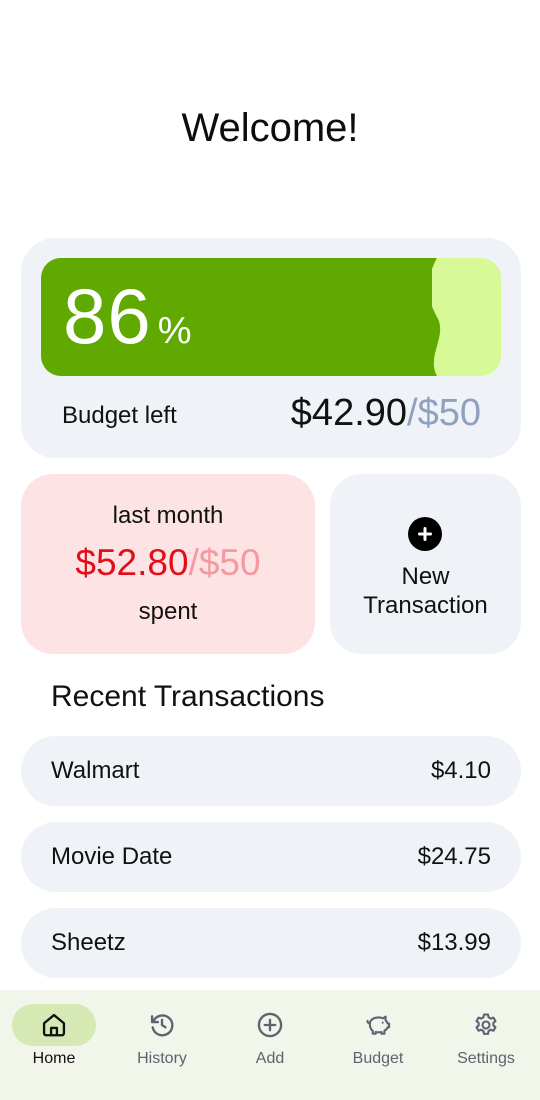 The height and width of the screenshot is (1100, 540). I want to click on bottom-nav: Home History Add Budget Settings, so click(270, 1045).